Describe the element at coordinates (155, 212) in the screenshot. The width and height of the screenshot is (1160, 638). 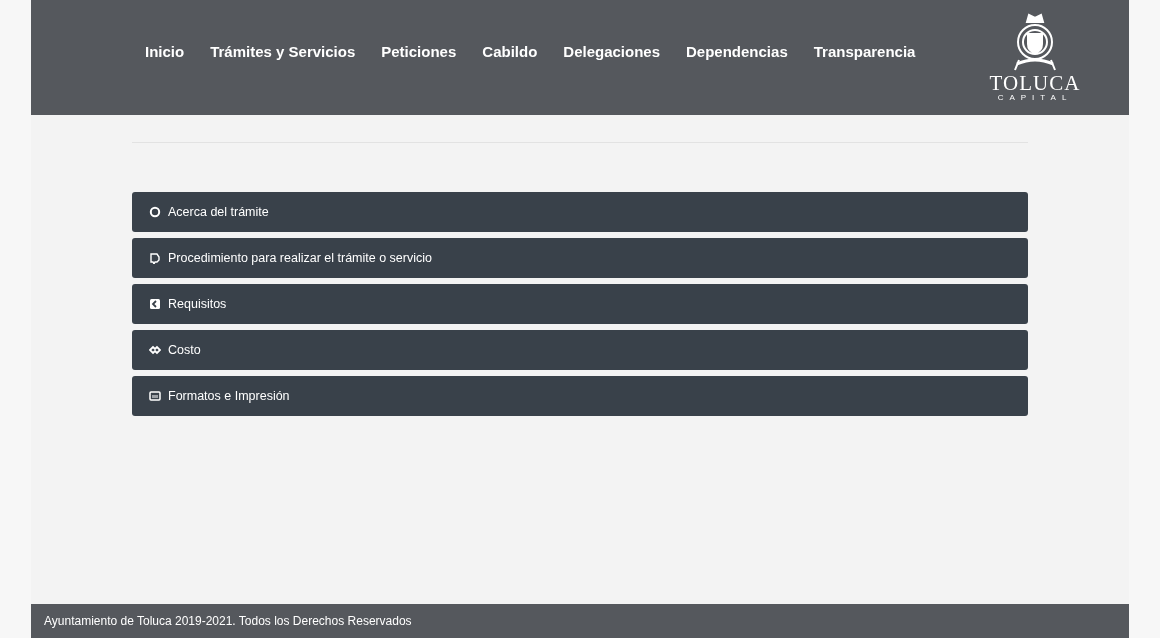
I see `circle-icon` at that location.